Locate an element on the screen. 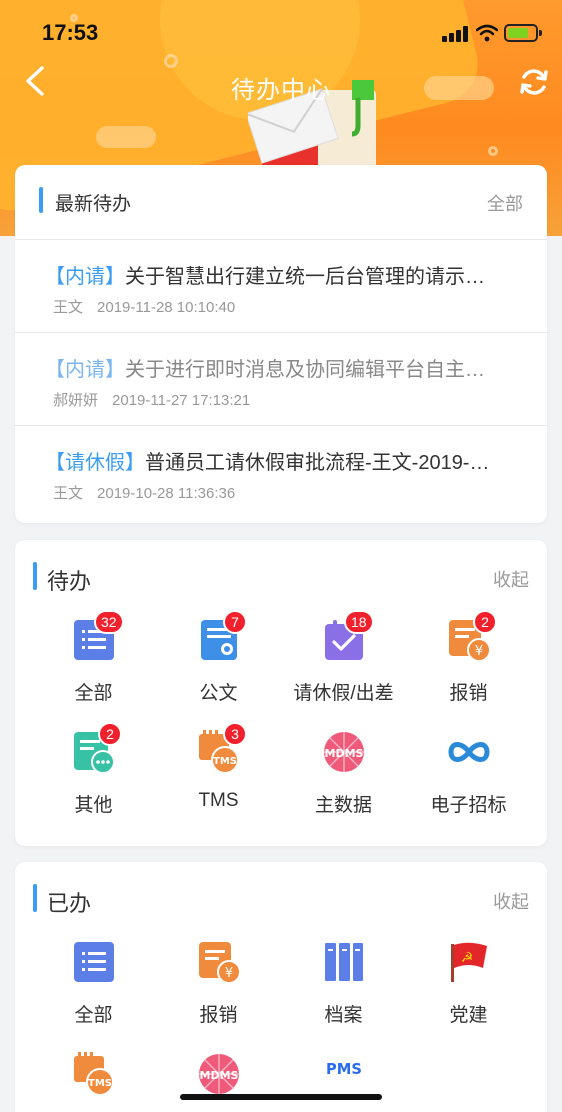 The image size is (562, 1112). grid-item: ¥ 报销 is located at coordinates (218, 992).